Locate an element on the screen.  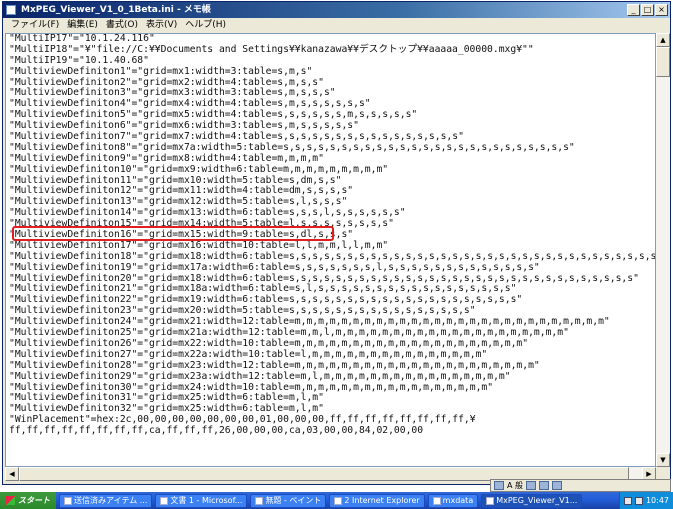
window-controls: _ □ × is located at coordinates (647, 10).